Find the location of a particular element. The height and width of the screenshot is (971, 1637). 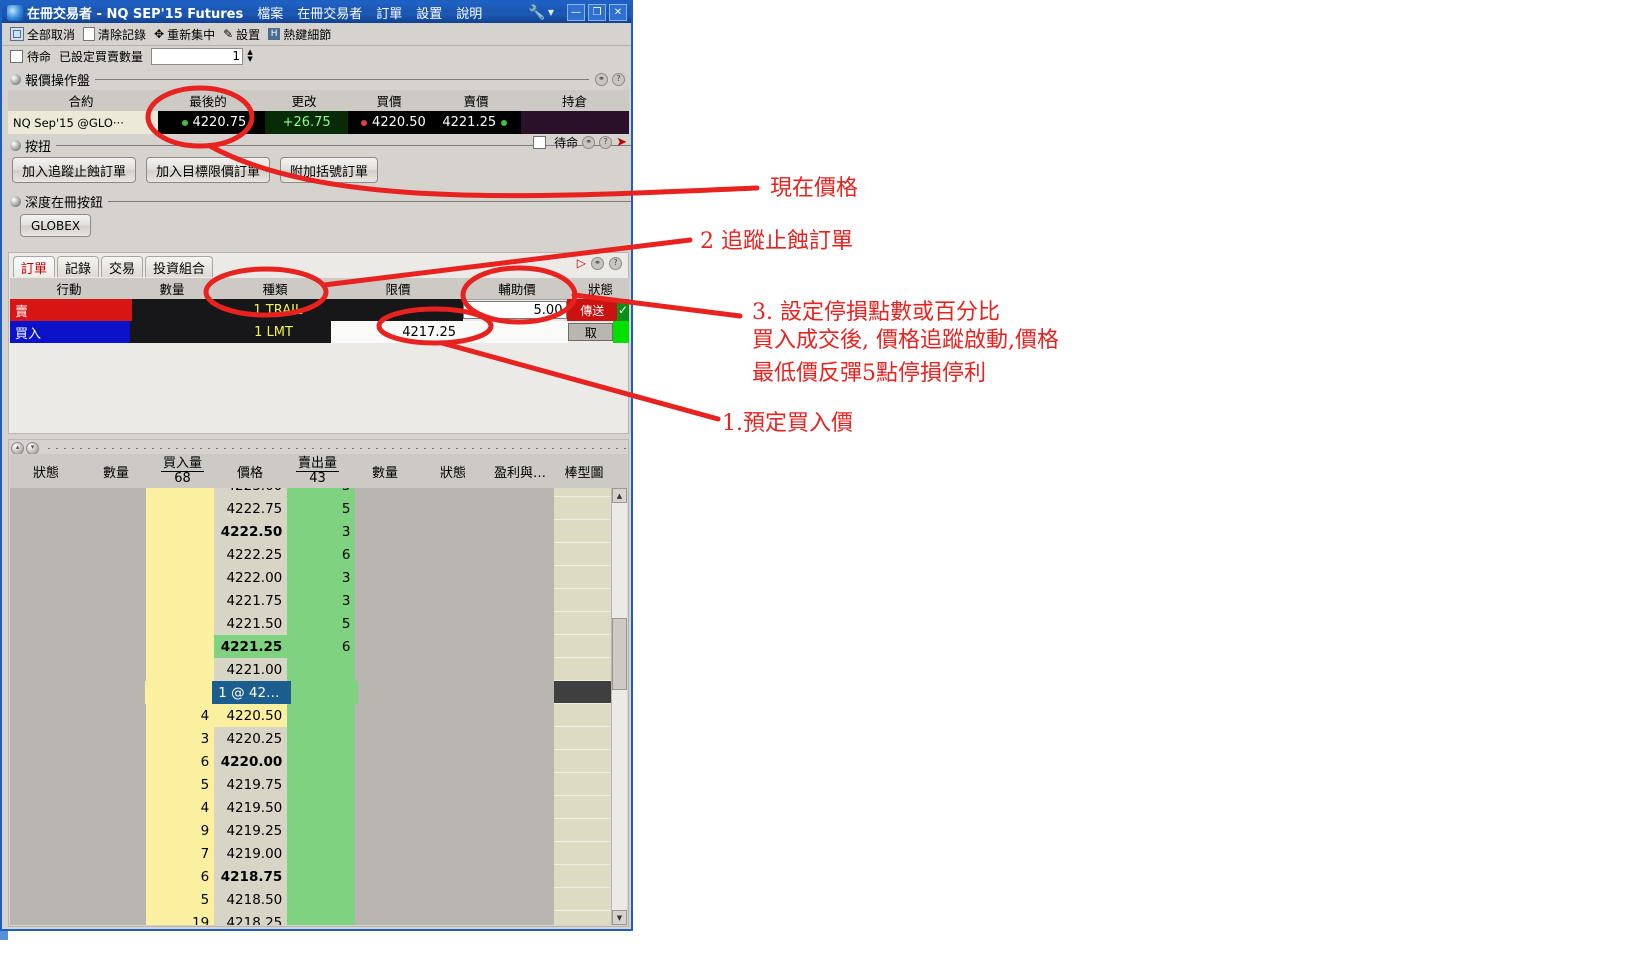

ladder-row: 3 4220.25 is located at coordinates (311, 738).